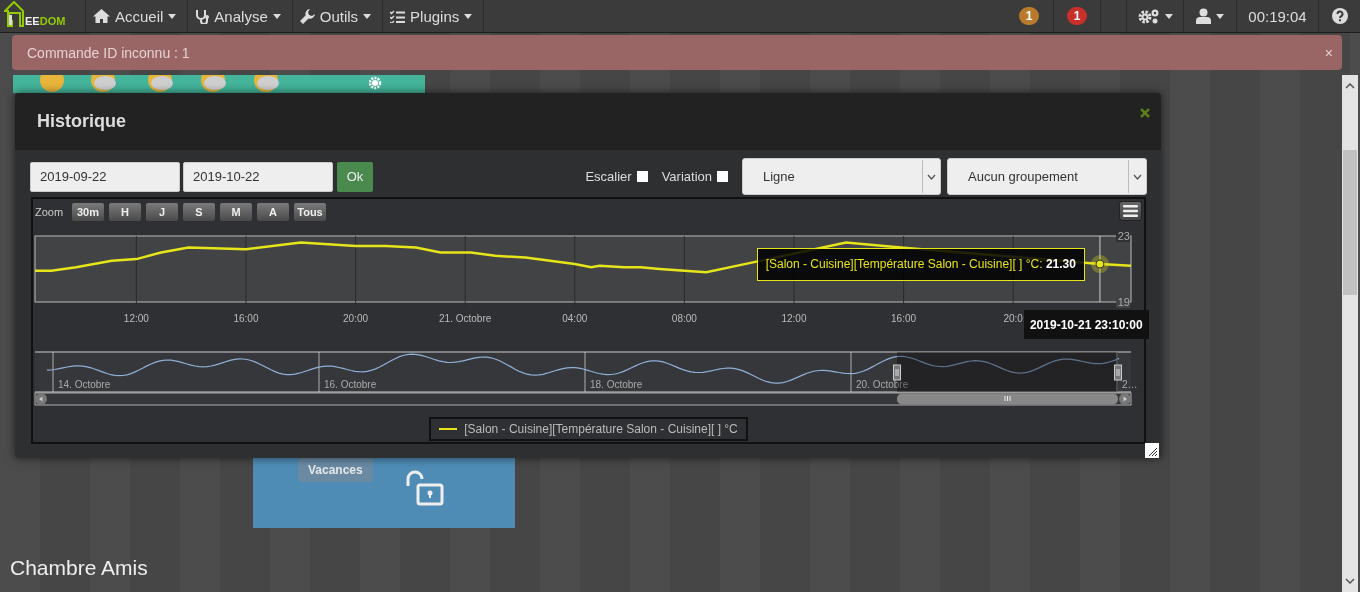  What do you see at coordinates (240, 16) in the screenshot?
I see `menu-button: Analyse` at bounding box center [240, 16].